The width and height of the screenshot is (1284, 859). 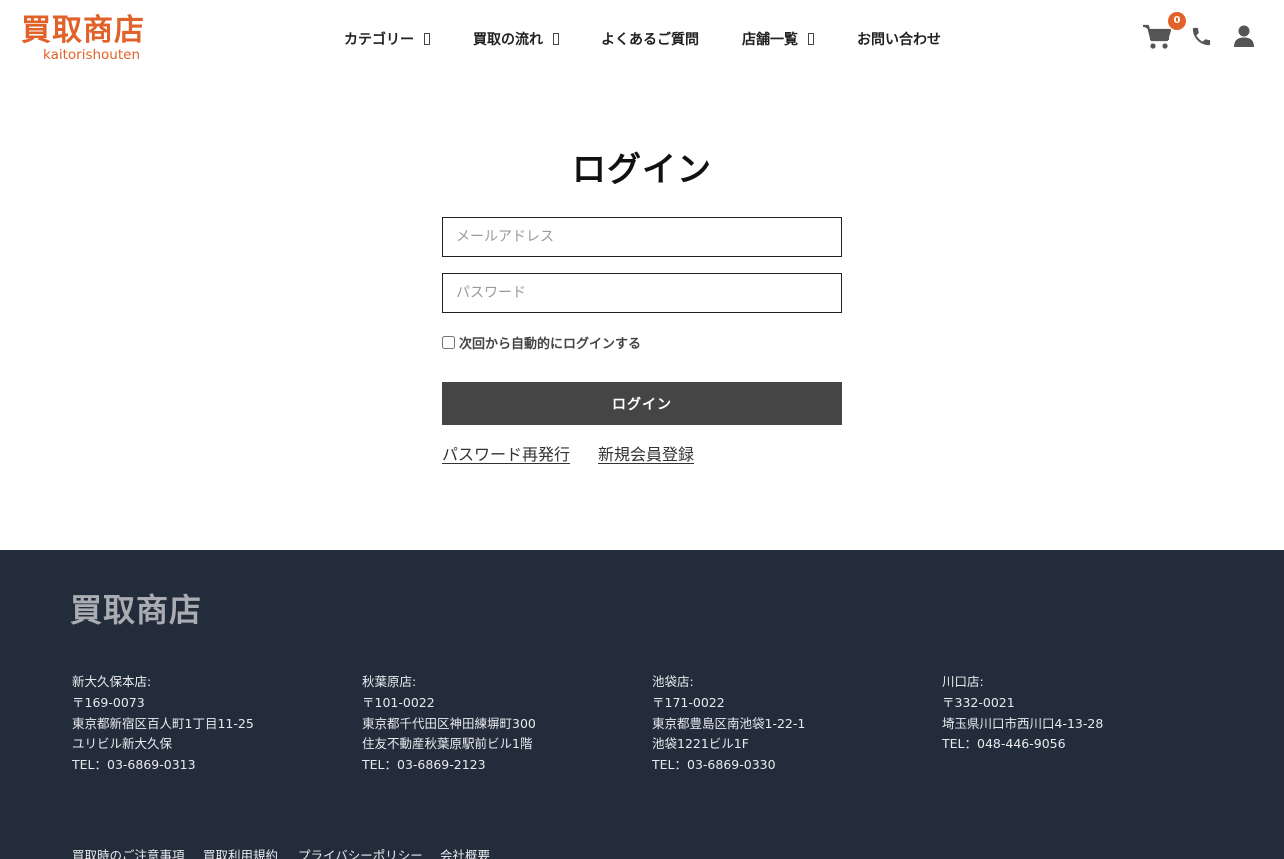 I want to click on store-name: 池袋店:, so click(x=673, y=681).